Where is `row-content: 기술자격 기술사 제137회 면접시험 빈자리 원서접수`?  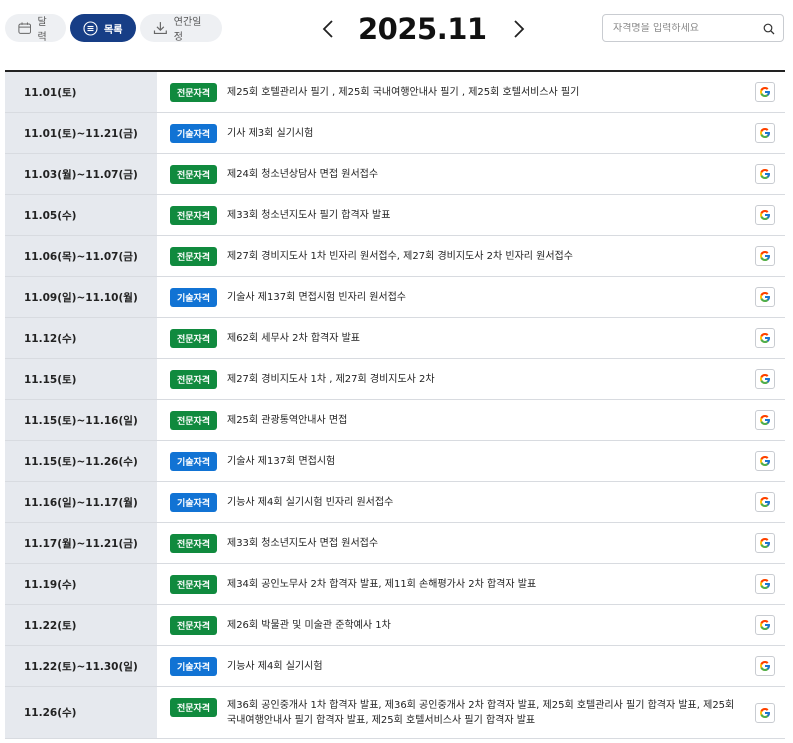 row-content: 기술자격 기술사 제137회 면접시험 빈자리 원서접수 is located at coordinates (471, 297).